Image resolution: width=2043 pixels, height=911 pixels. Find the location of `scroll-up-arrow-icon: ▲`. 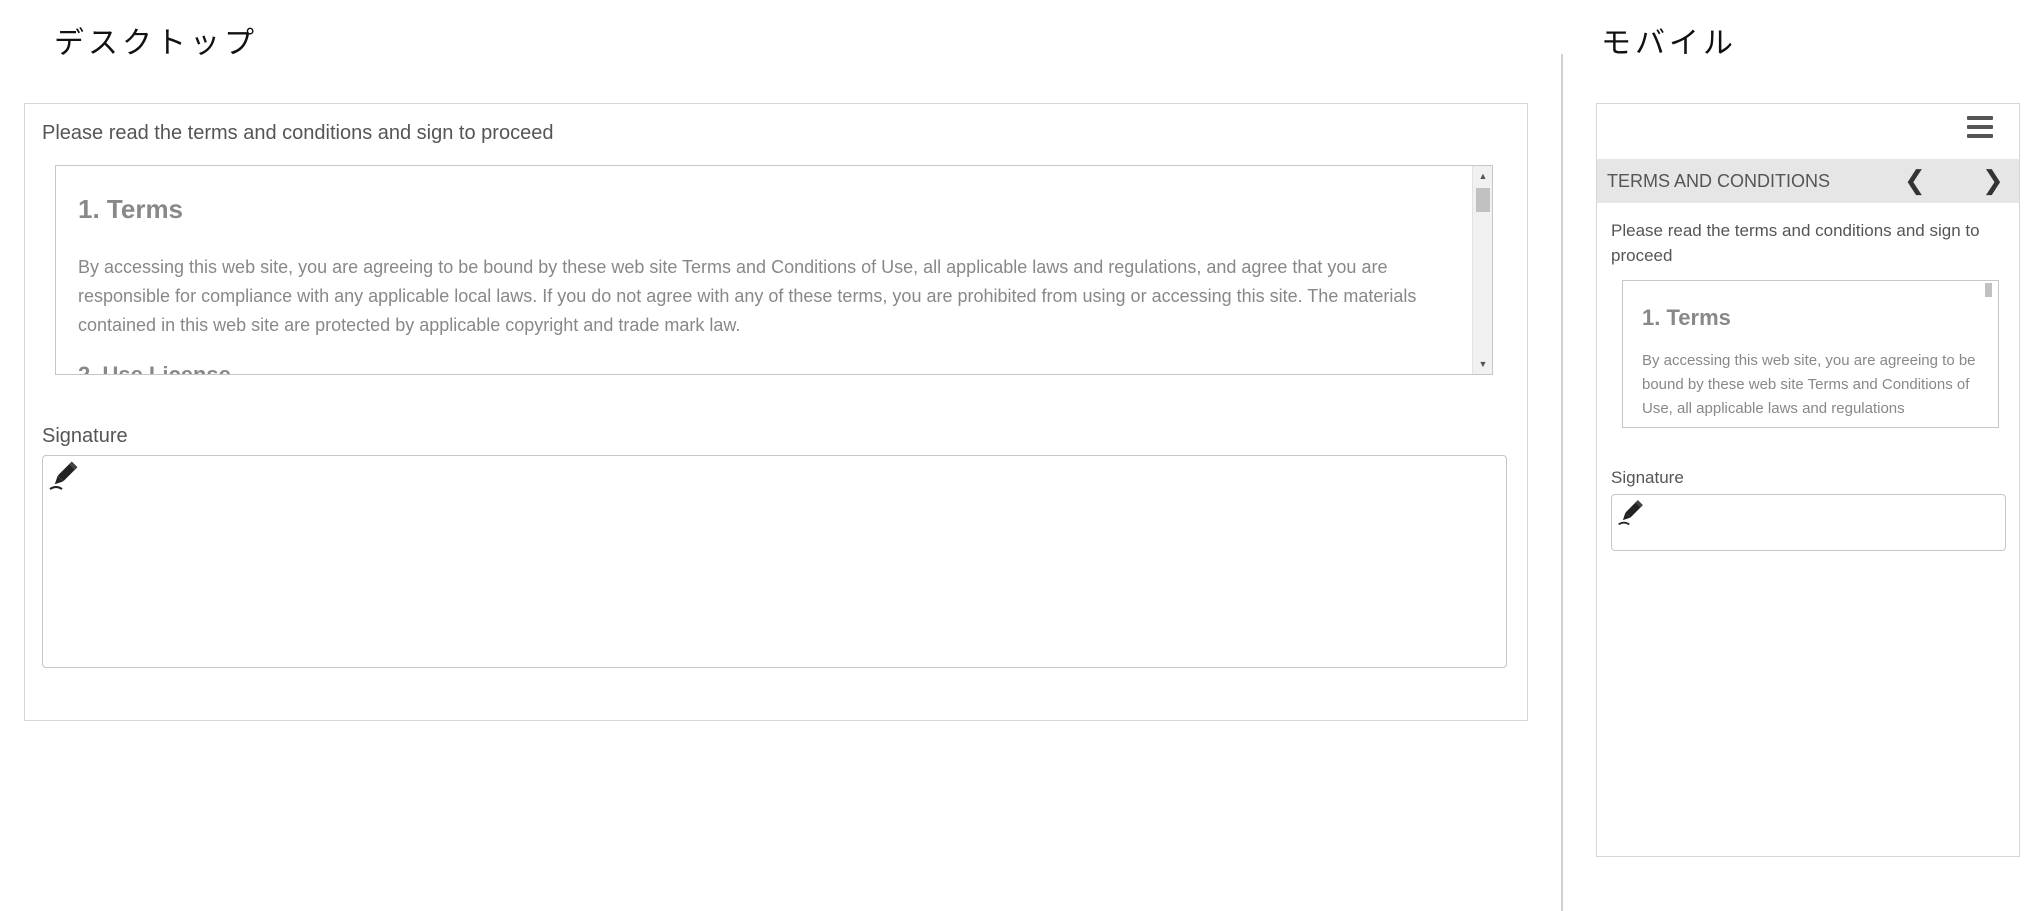

scroll-up-arrow-icon: ▲ is located at coordinates (1482, 176).